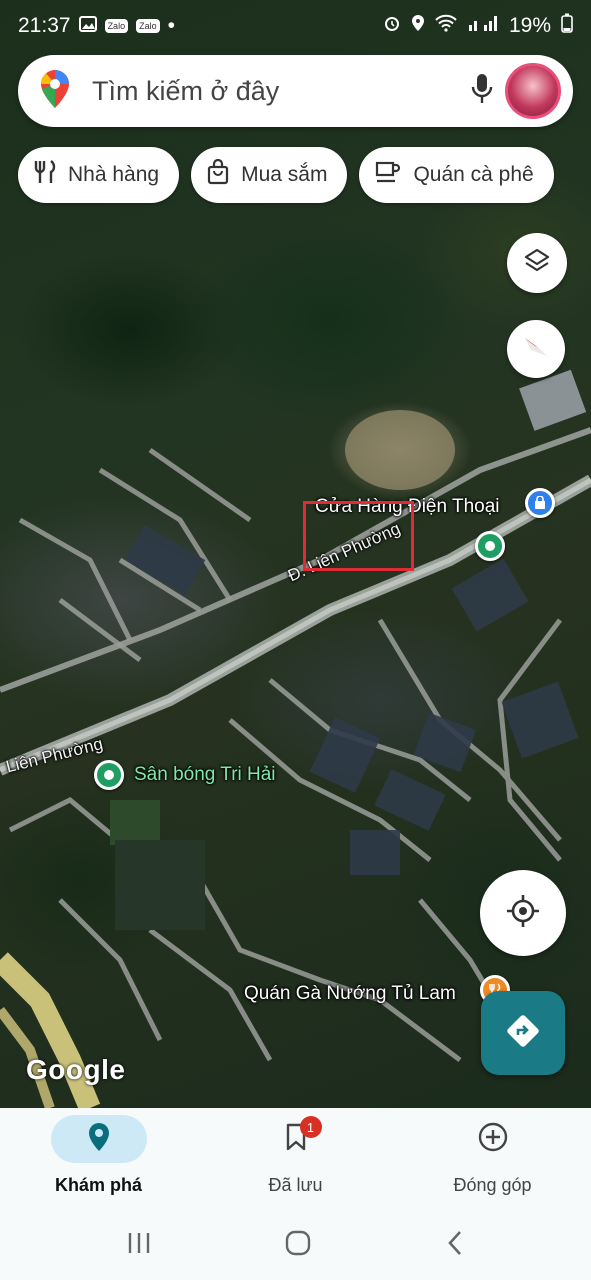  I want to click on poi-label-football-field: Sân bóng Tri Hải, so click(205, 775).